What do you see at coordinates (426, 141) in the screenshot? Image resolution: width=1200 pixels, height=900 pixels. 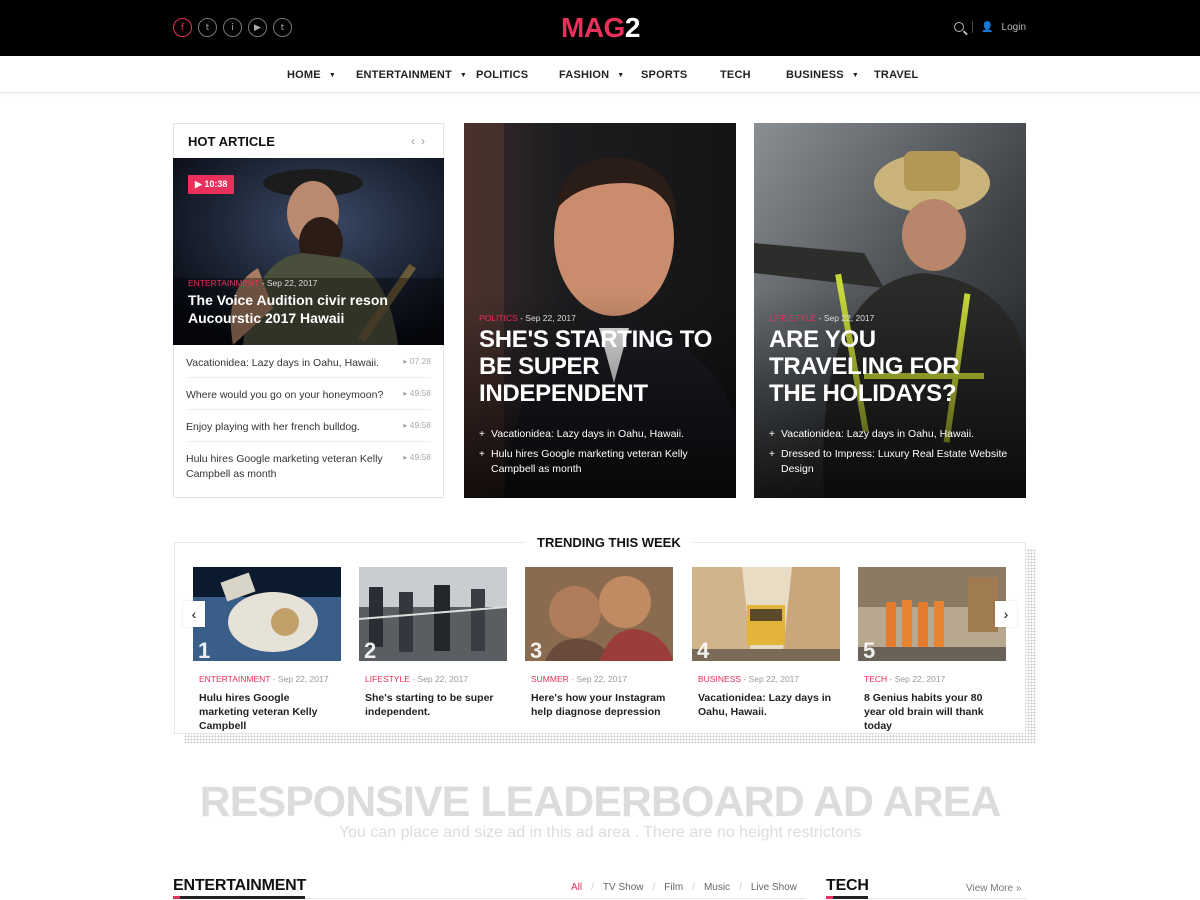 I see `chevron-right-icon: ›` at bounding box center [426, 141].